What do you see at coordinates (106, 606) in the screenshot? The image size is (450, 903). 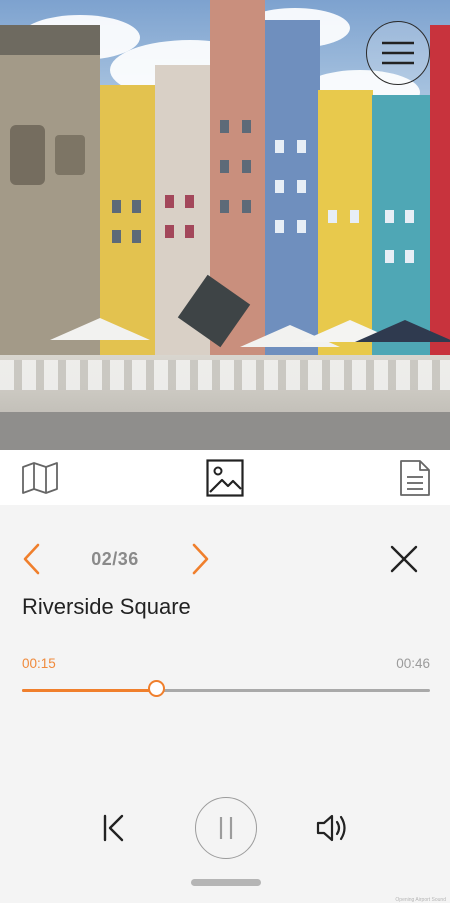 I see `track-title: Riverside Square` at bounding box center [106, 606].